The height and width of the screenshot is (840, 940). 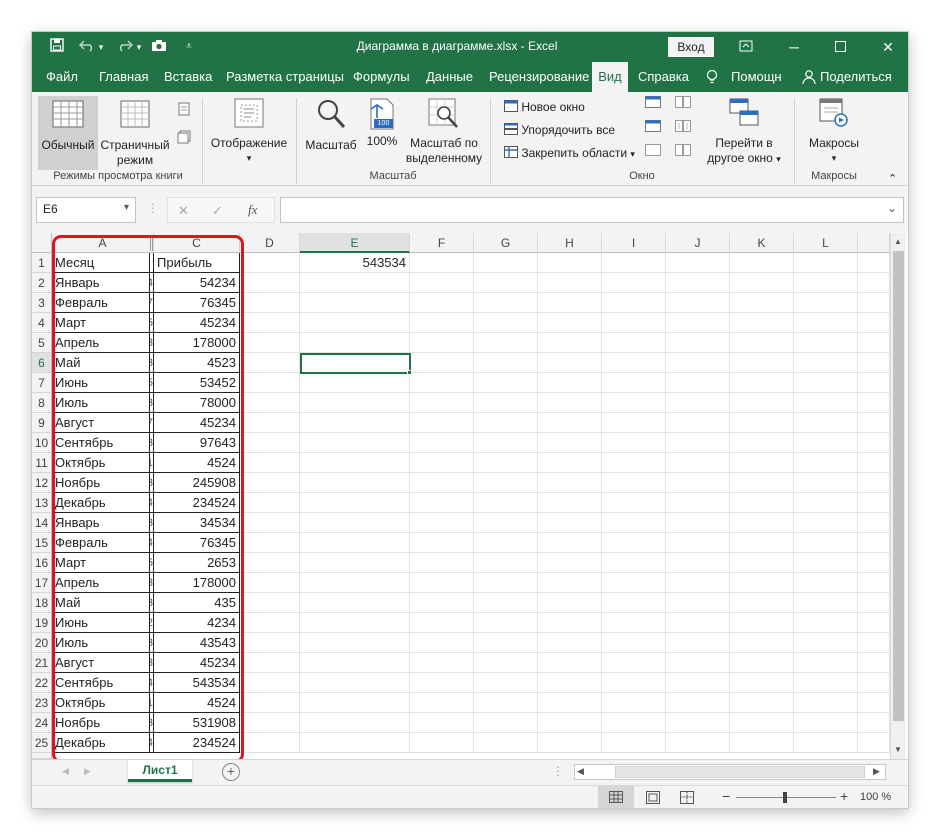 What do you see at coordinates (42, 703) in the screenshot?
I see `row-header: 23` at bounding box center [42, 703].